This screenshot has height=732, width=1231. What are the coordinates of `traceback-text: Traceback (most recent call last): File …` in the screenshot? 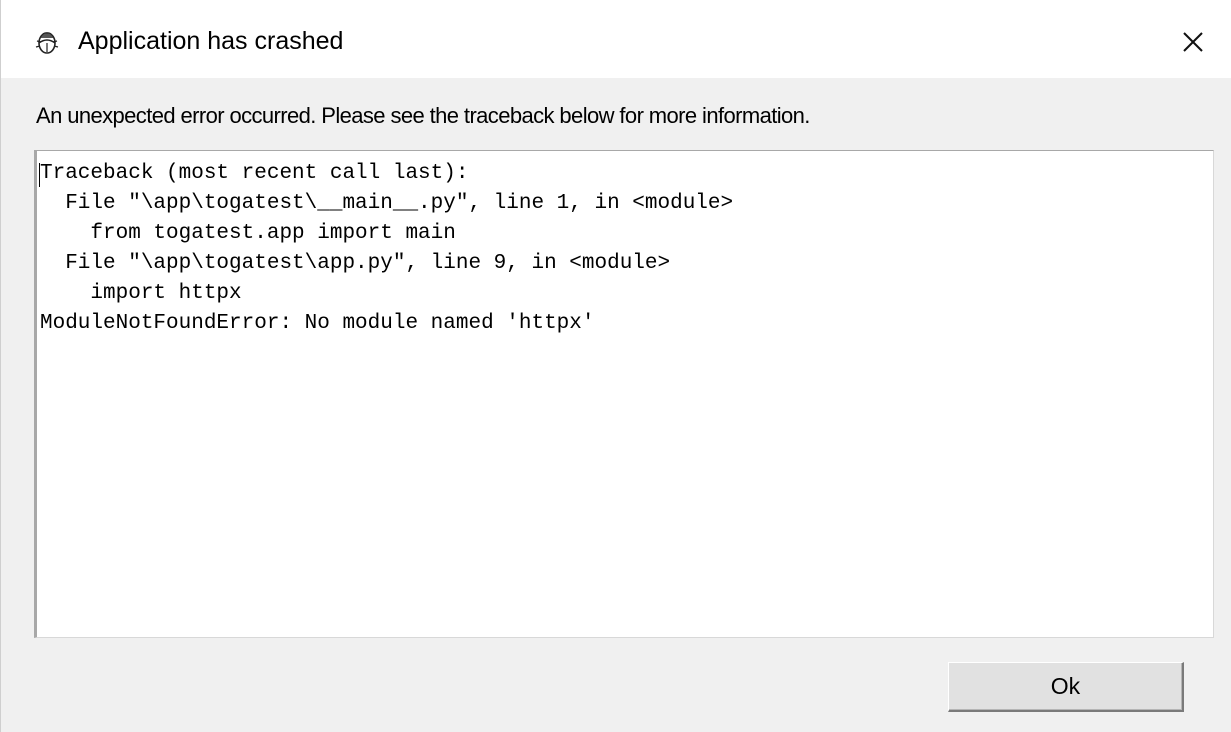 It's located at (387, 248).